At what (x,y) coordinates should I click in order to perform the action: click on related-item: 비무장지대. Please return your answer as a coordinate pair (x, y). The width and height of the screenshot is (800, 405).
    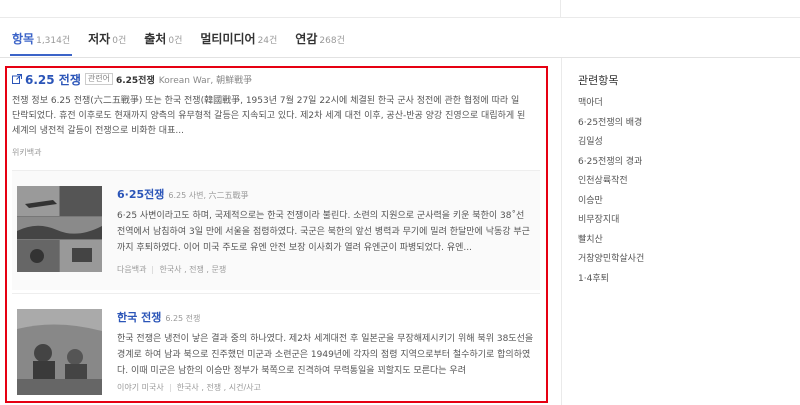
    Looking at the image, I should click on (611, 221).